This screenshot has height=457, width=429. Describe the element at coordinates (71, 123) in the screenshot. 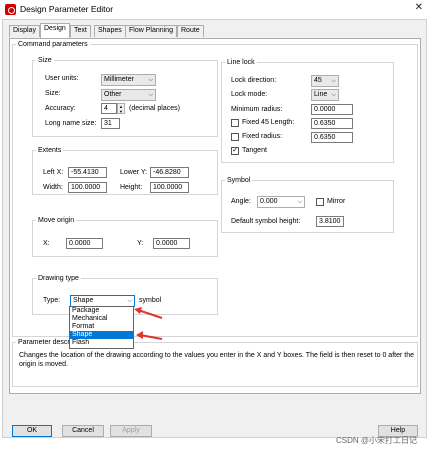

I see `long-name-size-label: Long name size:` at that location.